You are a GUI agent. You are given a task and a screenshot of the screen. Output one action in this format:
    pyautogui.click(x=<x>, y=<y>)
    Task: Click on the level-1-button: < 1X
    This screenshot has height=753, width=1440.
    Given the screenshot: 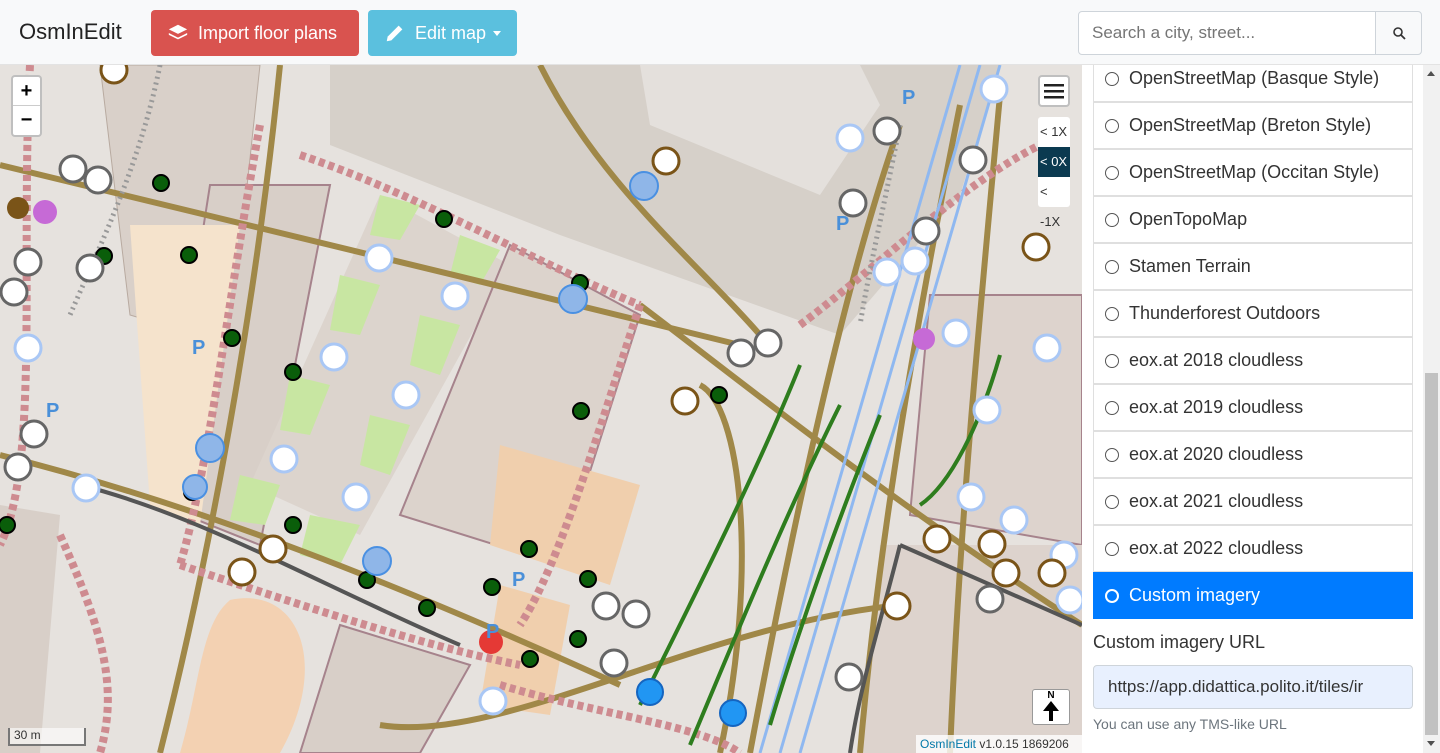 What is the action you would take?
    pyautogui.click(x=1054, y=132)
    